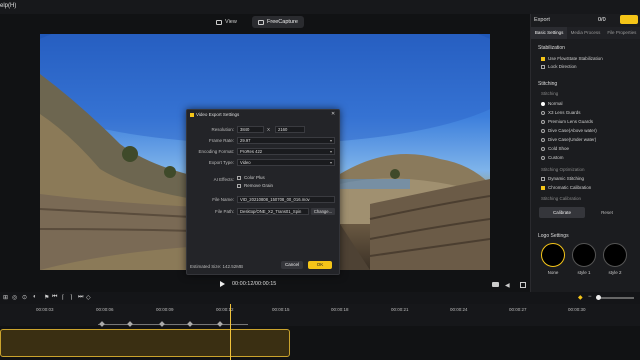 The image size is (640, 360). I want to click on resolution-label: Resolution:, so click(222, 129).